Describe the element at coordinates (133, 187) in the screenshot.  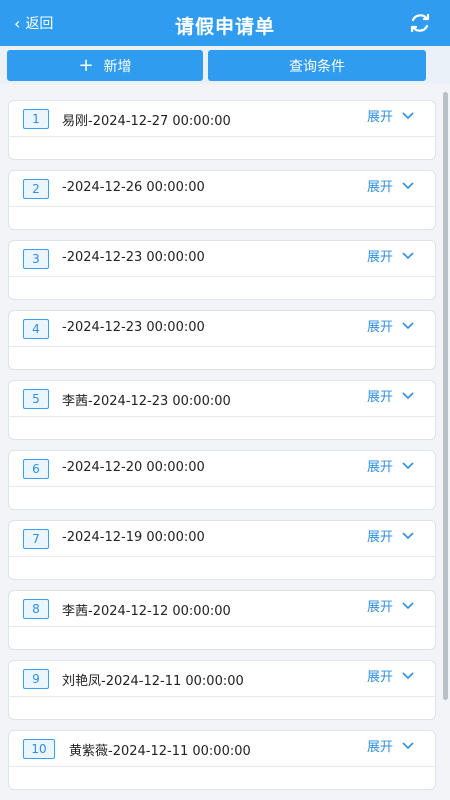
I see `record-title: -2024-12-26 00:00:00` at that location.